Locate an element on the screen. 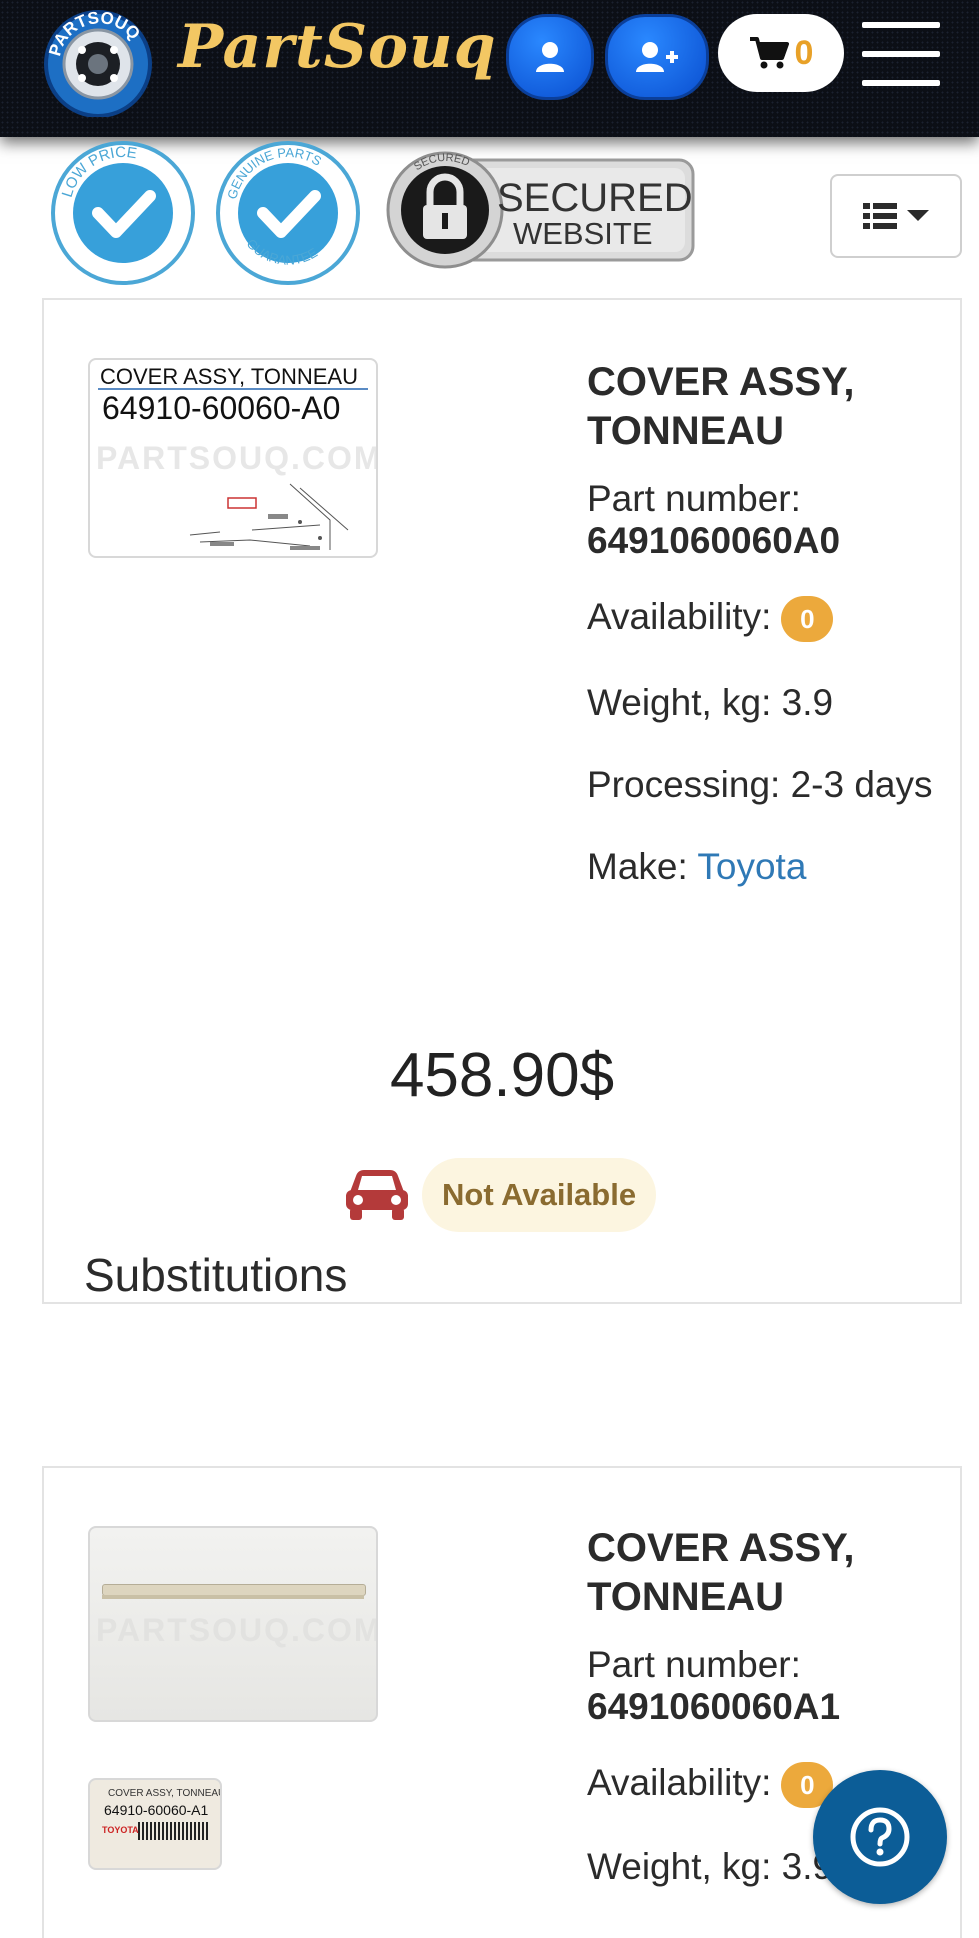  make-link: Toyota is located at coordinates (751, 866).